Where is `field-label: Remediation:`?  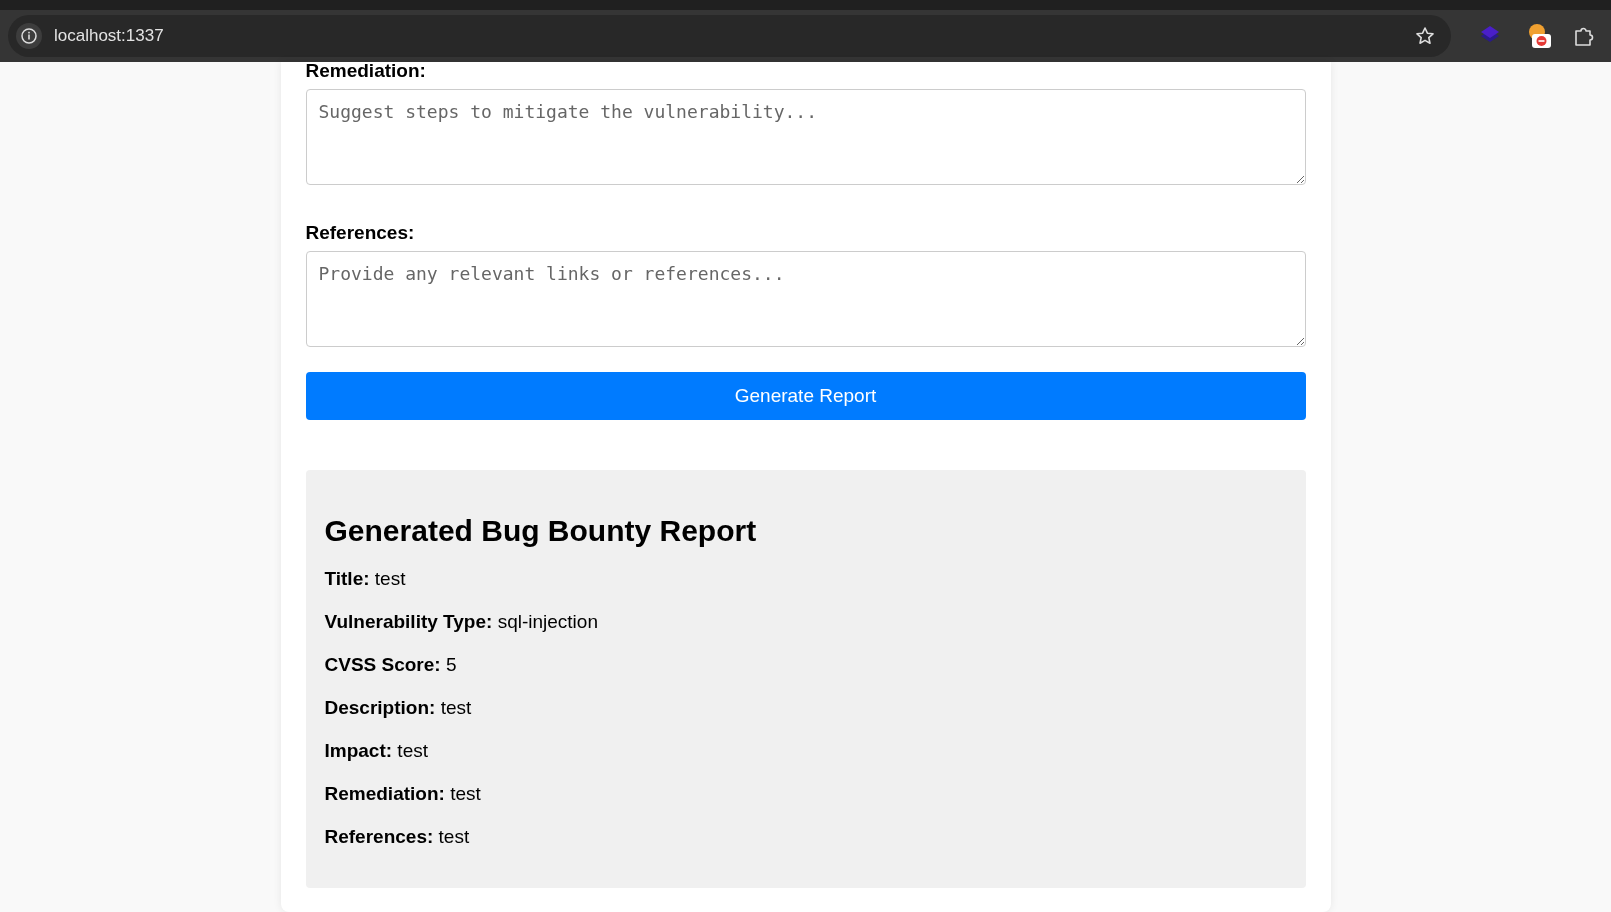 field-label: Remediation: is located at coordinates (366, 71).